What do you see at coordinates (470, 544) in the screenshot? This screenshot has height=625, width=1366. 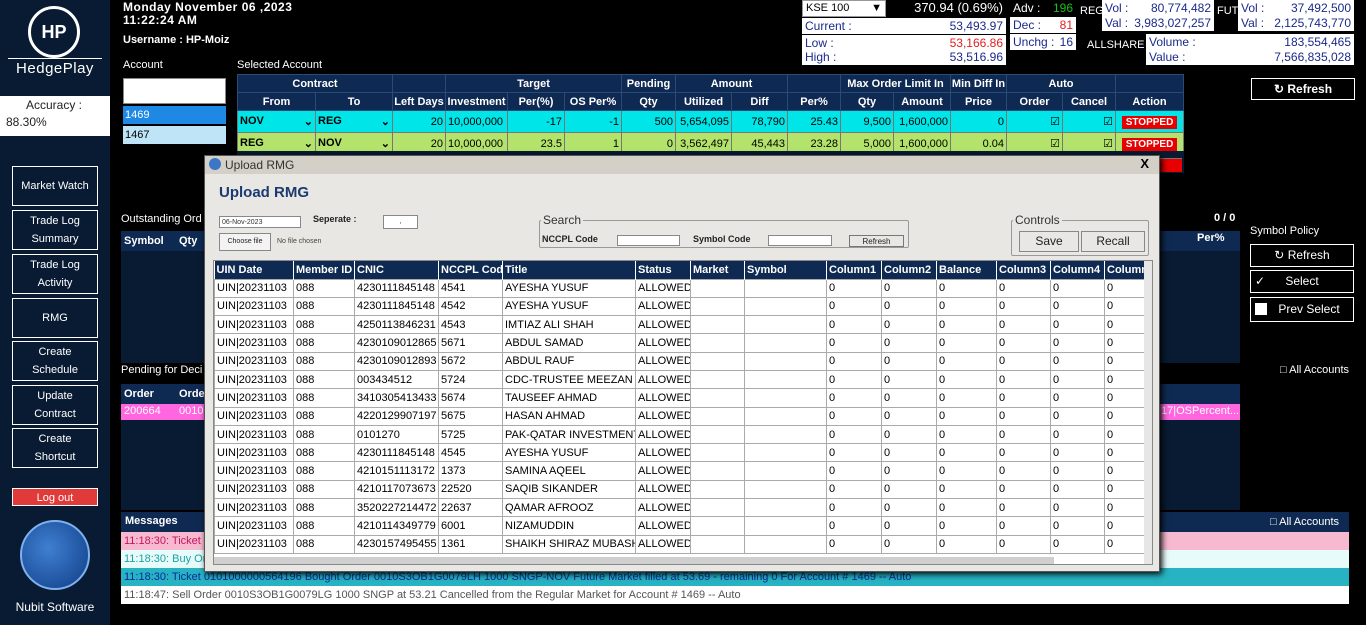 I see `grid-cell: 1361` at bounding box center [470, 544].